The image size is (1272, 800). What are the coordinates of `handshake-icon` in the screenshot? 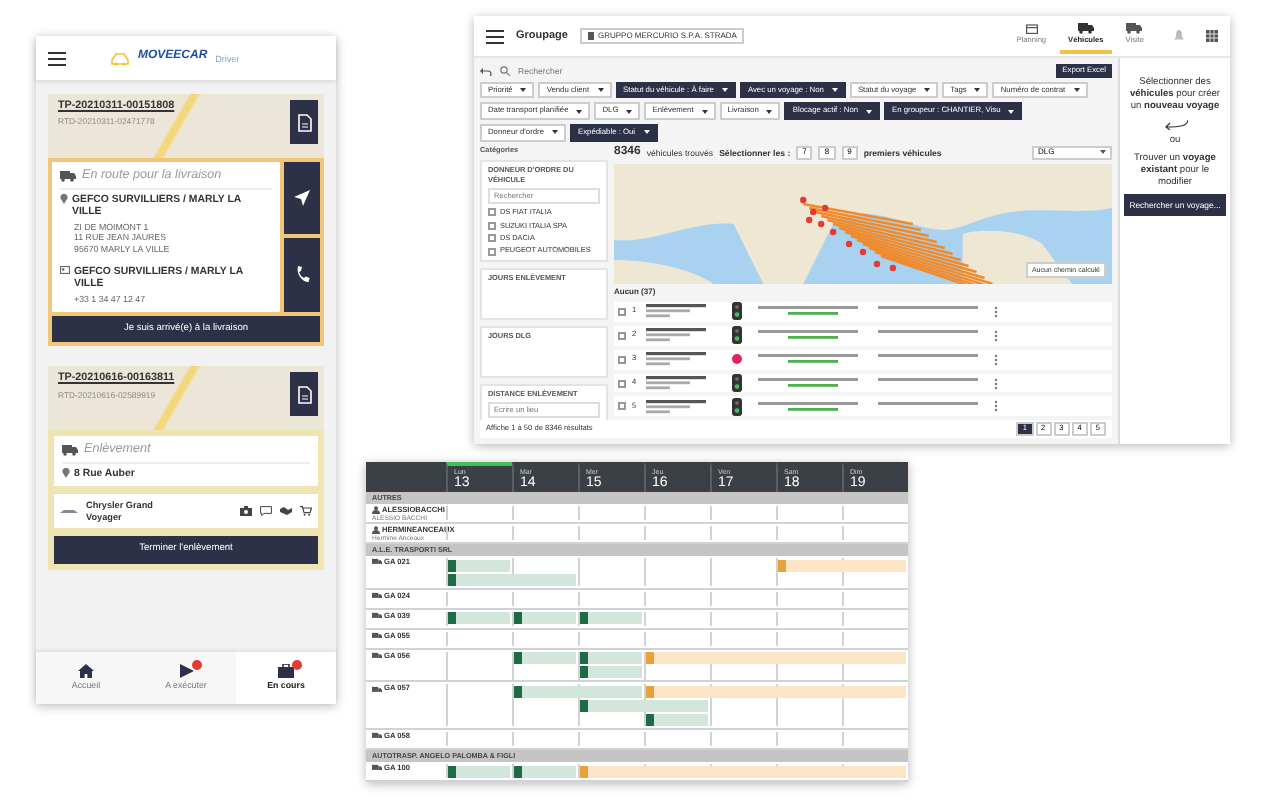 It's located at (286, 511).